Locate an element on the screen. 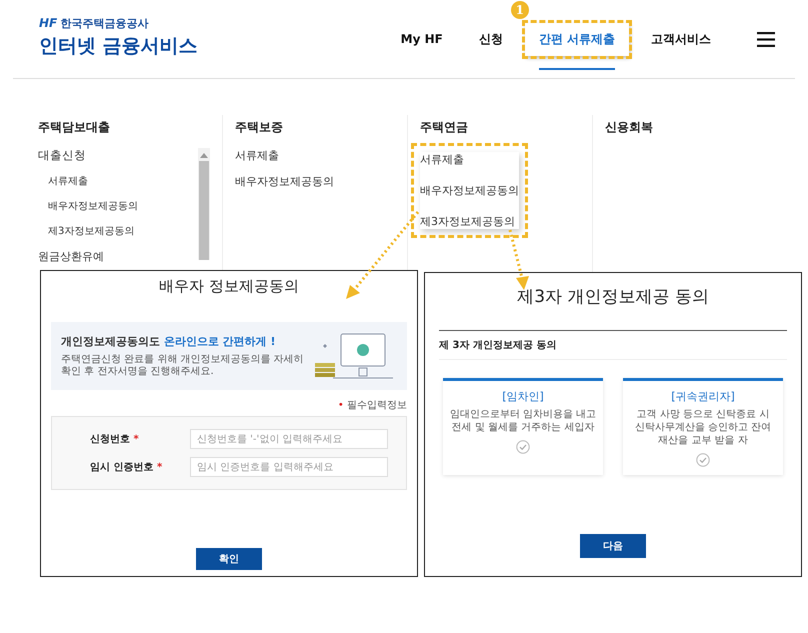 The width and height of the screenshot is (808, 633). menu-heading: 주택연금 is located at coordinates (444, 127).